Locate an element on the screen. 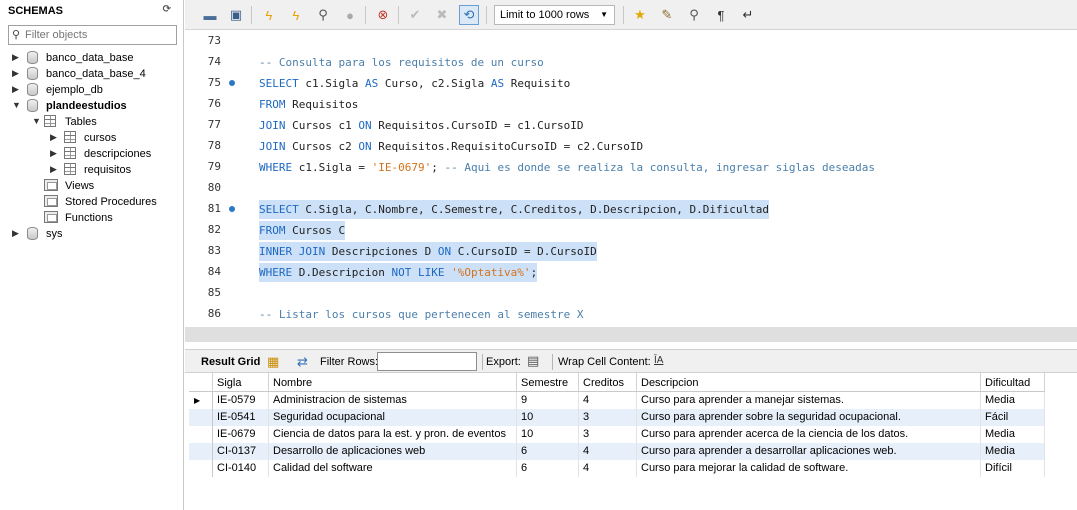 The width and height of the screenshot is (1077, 510). autocommit-icon: ⟲ is located at coordinates (469, 15).